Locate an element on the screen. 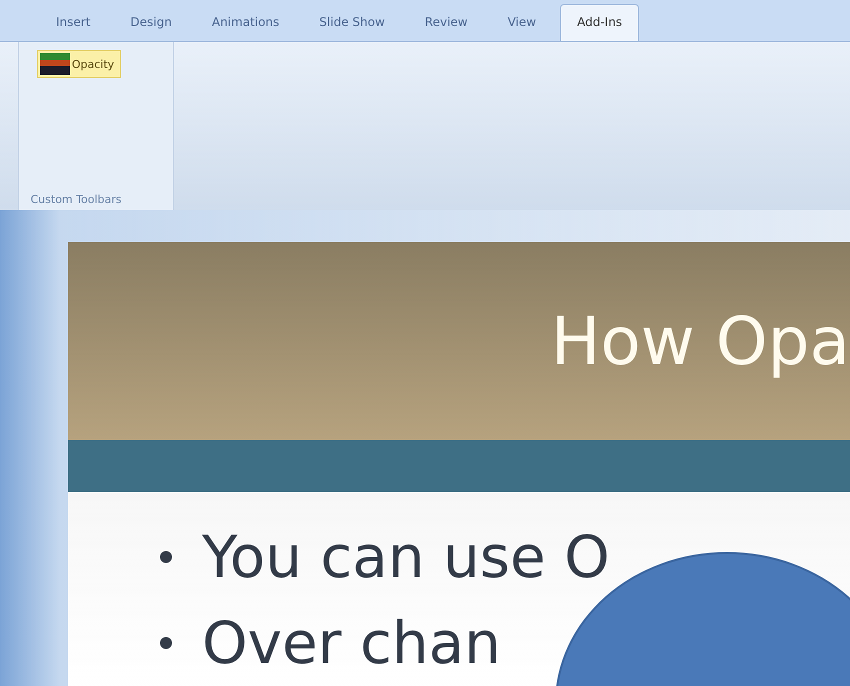  slide-title: How Opa is located at coordinates (700, 341).